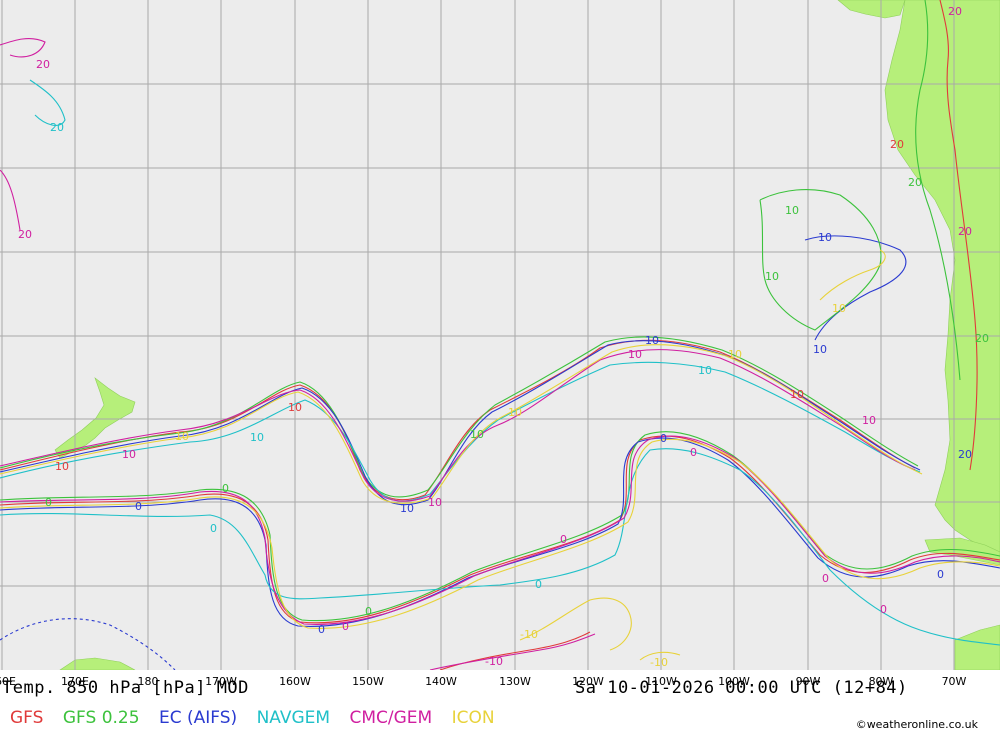 The height and width of the screenshot is (733, 1000). I want to click on valid-time: Sa 10-01-2026 00:00 UTC (12+84), so click(741, 688).